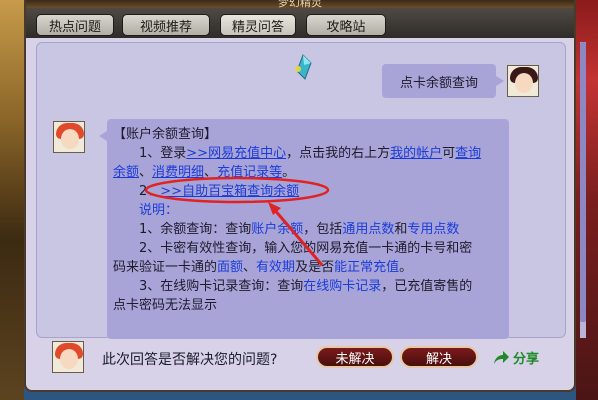 This screenshot has height=400, width=598. I want to click on text: 2、, so click(150, 191).